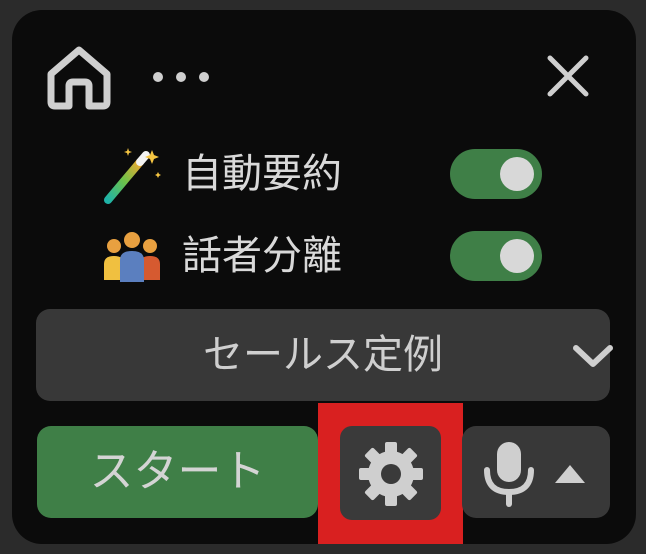 Image resolution: width=646 pixels, height=554 pixels. Describe the element at coordinates (132, 257) in the screenshot. I see `people-icon` at that location.